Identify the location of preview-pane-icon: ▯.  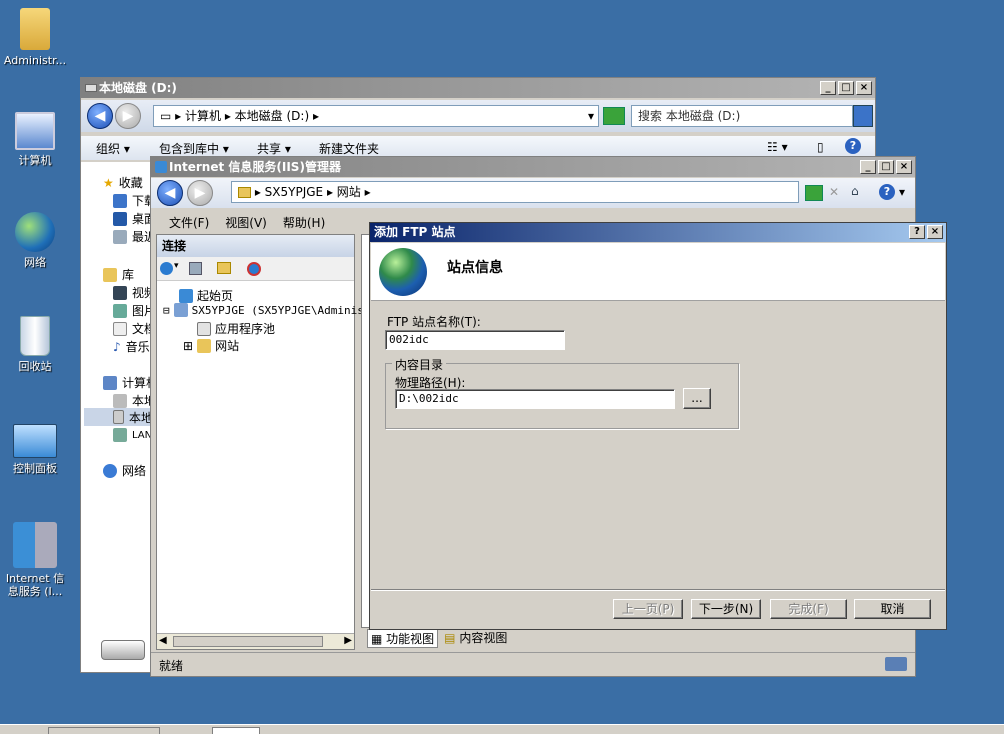
(820, 147).